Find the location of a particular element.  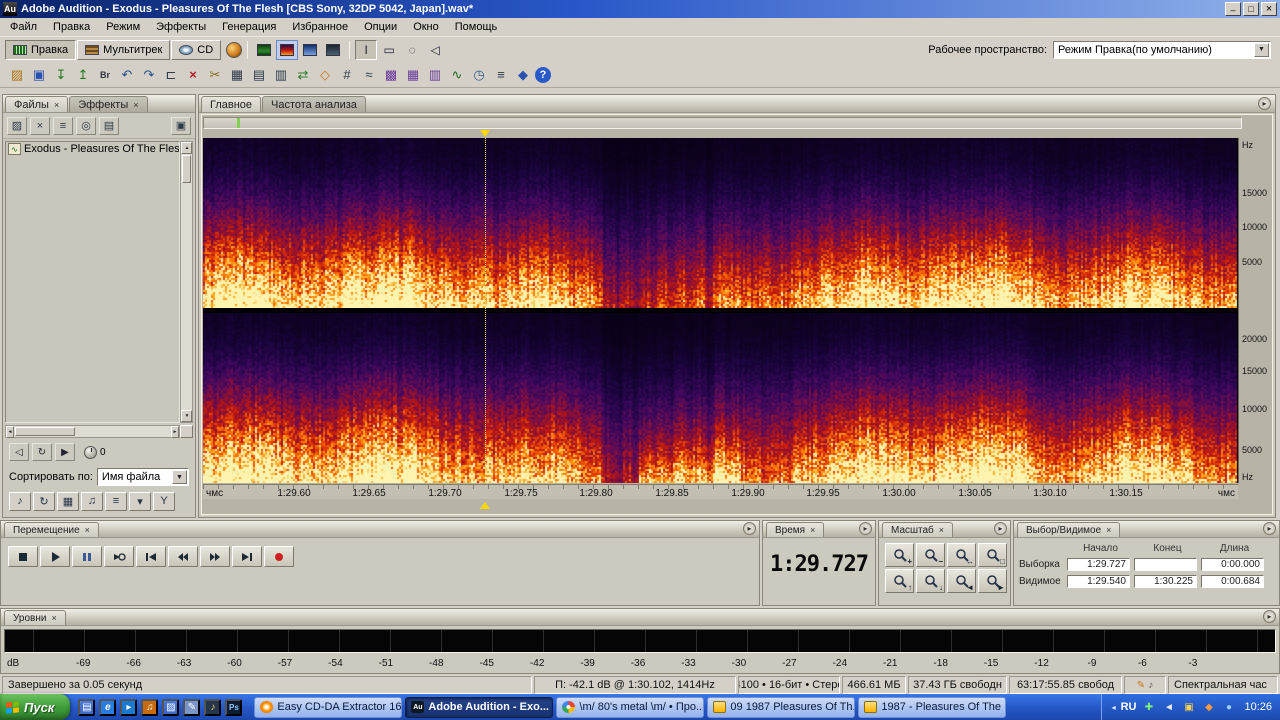

overview-scrollbar is located at coordinates (722, 123).